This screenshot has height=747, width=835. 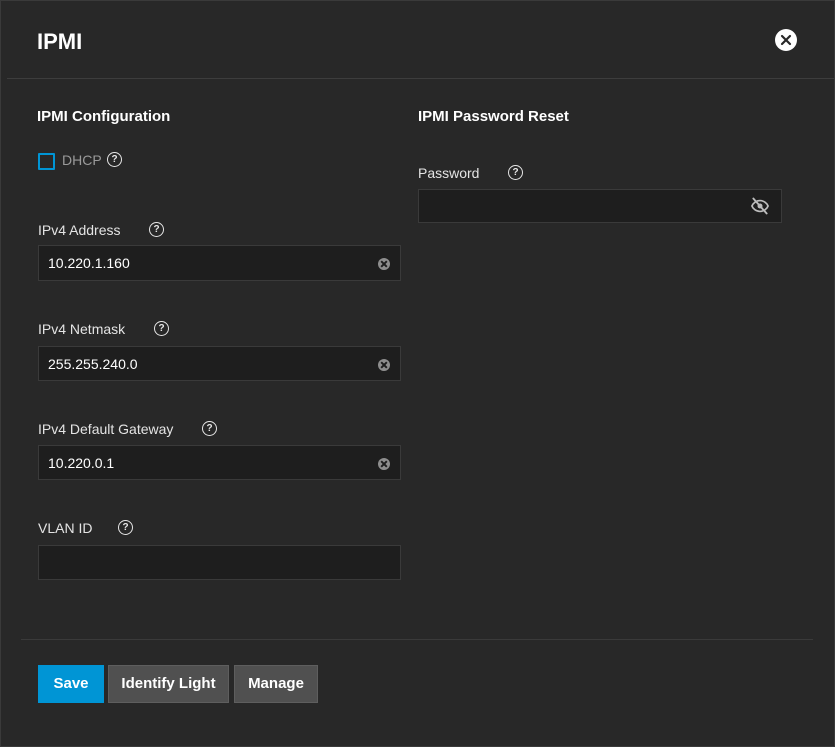 I want to click on eye-off-icon, so click(x=760, y=206).